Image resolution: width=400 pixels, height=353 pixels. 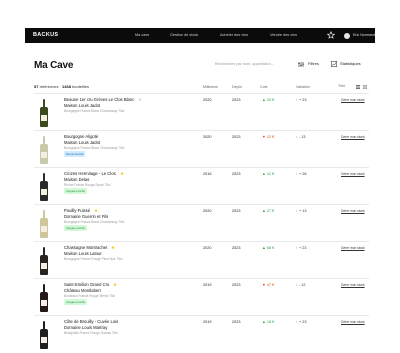 I want to click on favorites-star-icon, so click(x=331, y=35).